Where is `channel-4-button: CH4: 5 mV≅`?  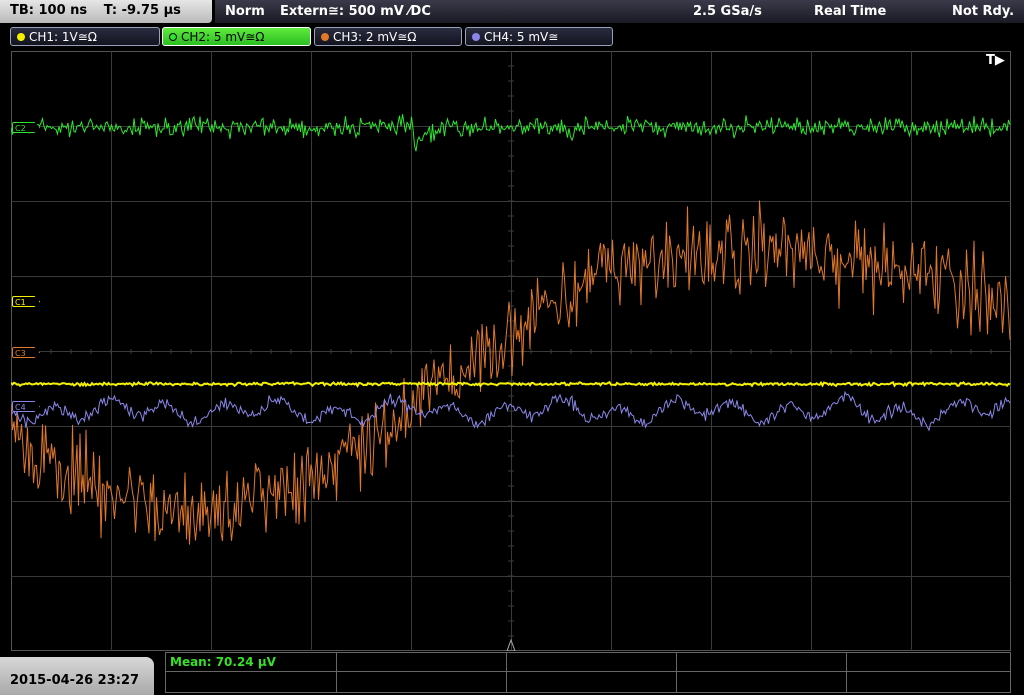 channel-4-button: CH4: 5 mV≅ is located at coordinates (539, 36).